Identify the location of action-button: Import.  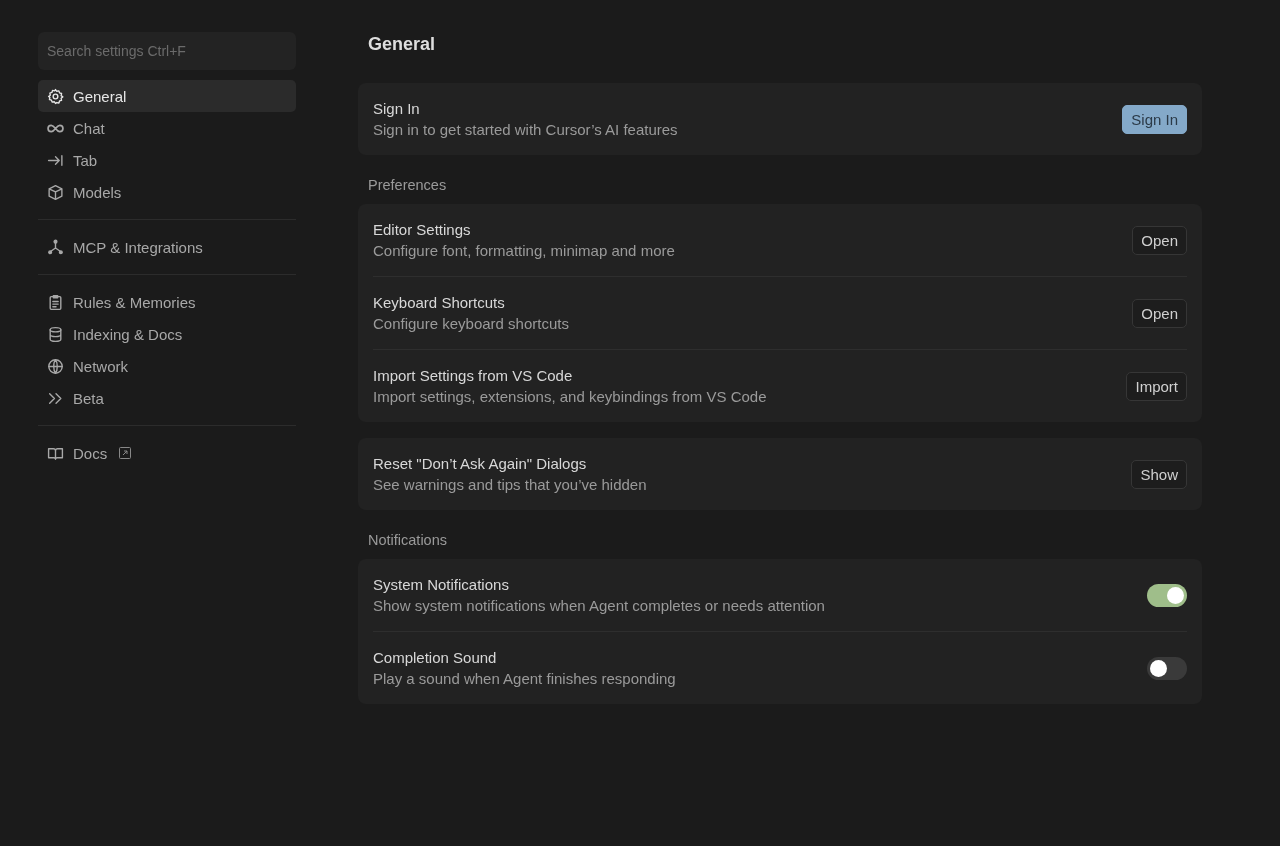
(1156, 386).